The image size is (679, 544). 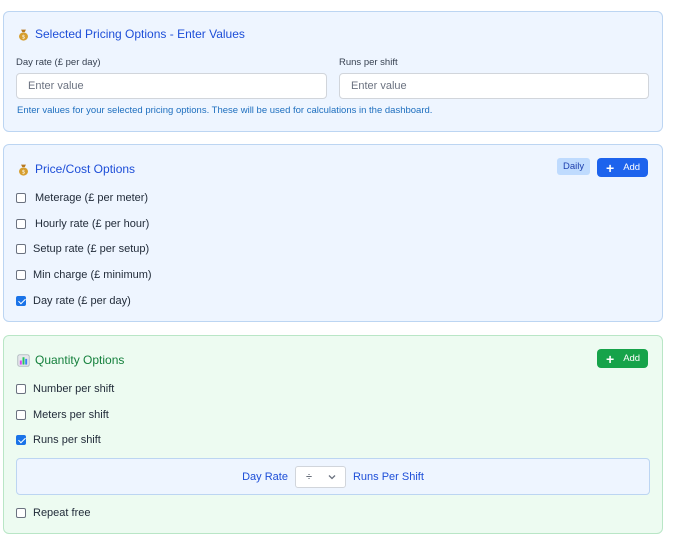 I want to click on option-number-per-shift: Number per shift, so click(x=65, y=389).